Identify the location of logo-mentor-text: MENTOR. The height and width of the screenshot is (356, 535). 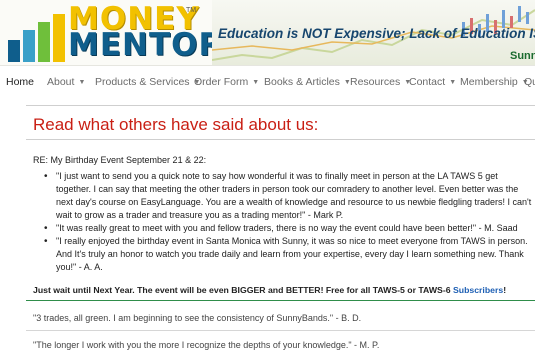
(145, 45).